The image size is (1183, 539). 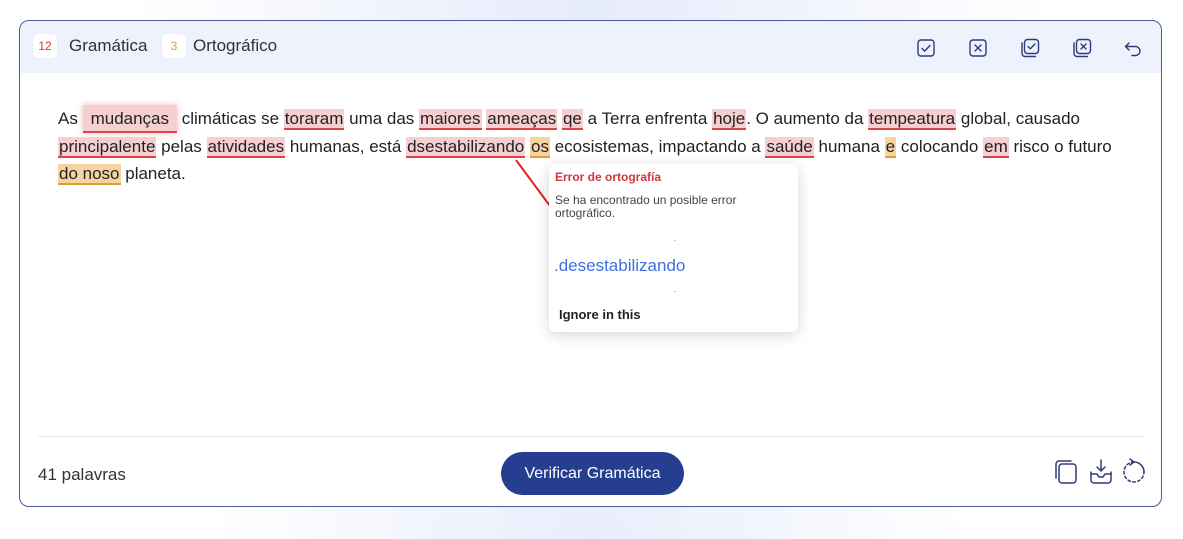 What do you see at coordinates (522, 119) in the screenshot?
I see `error-ameacas: ameaças` at bounding box center [522, 119].